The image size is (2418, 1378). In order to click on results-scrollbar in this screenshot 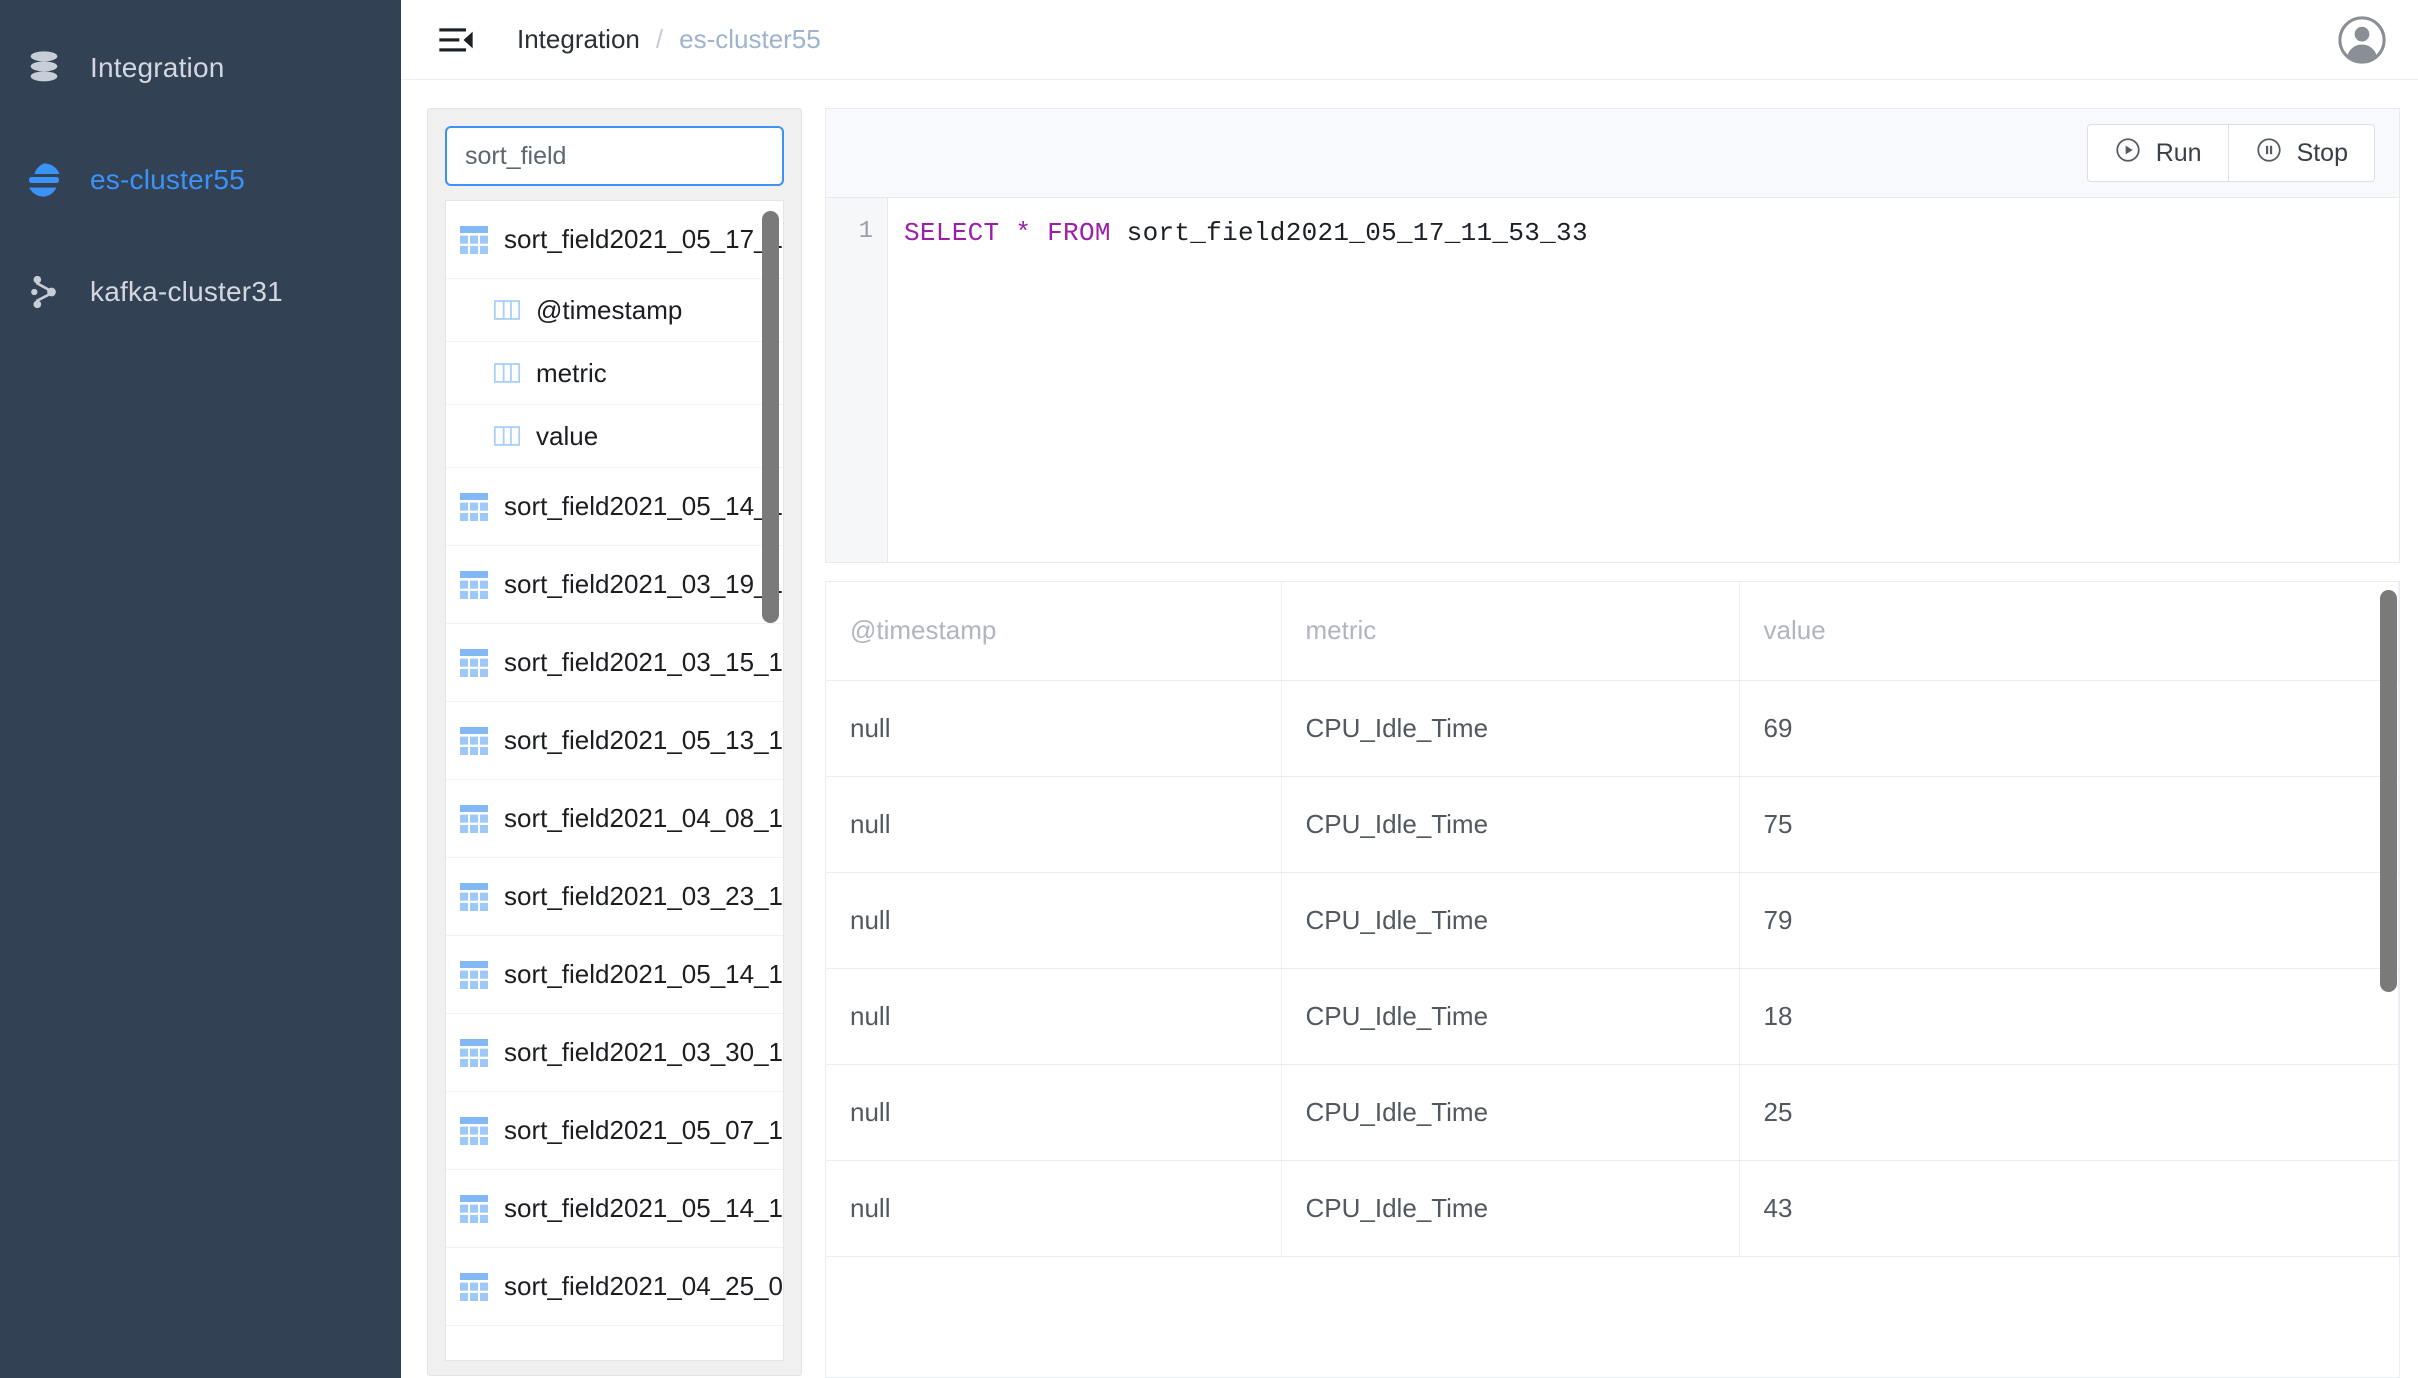, I will do `click(2388, 979)`.